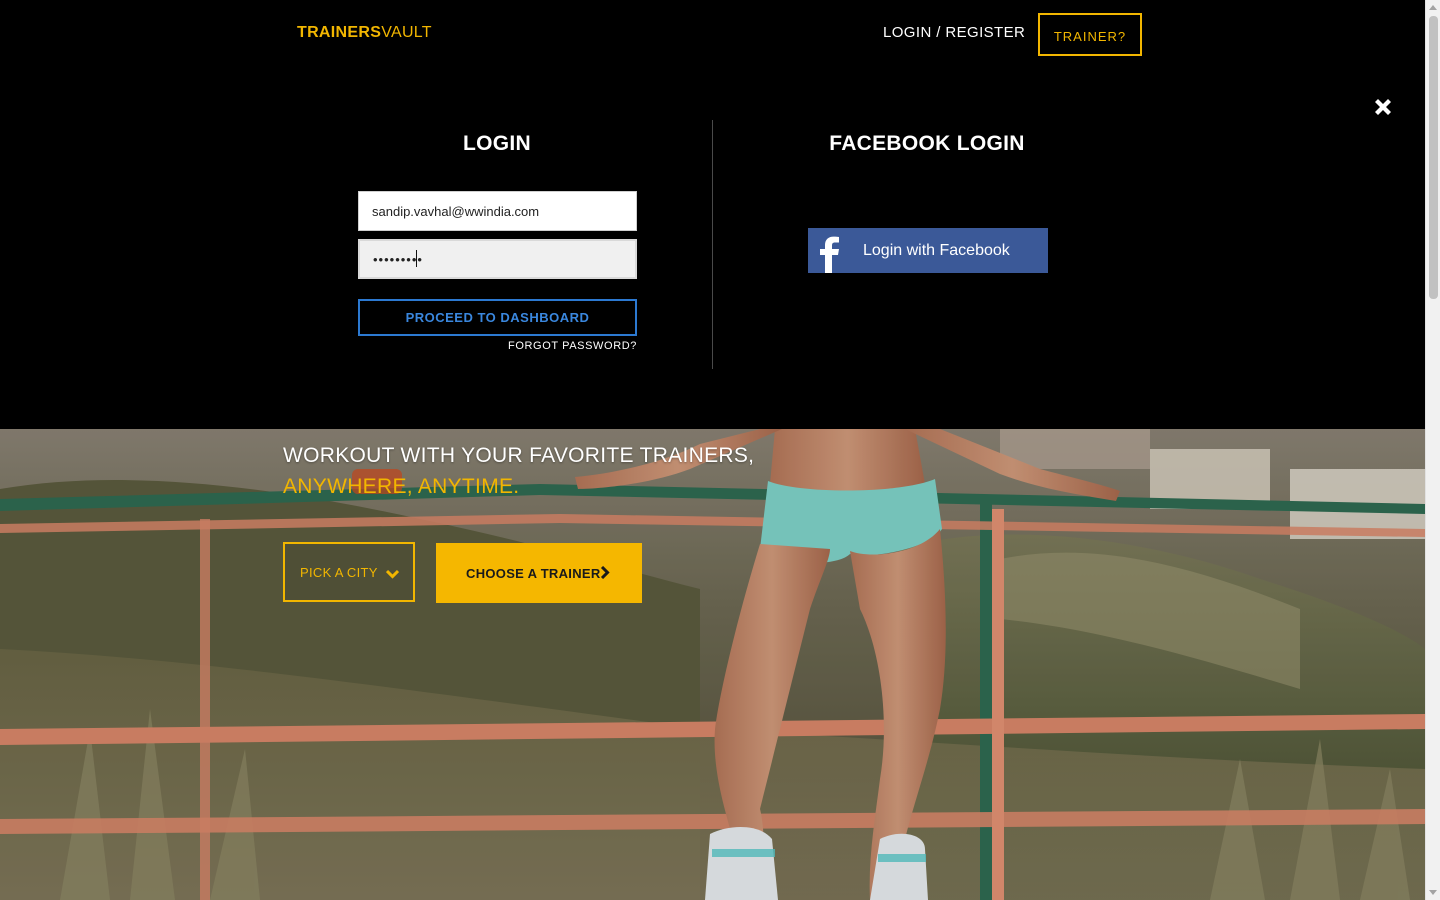 This screenshot has width=1440, height=900. Describe the element at coordinates (497, 317) in the screenshot. I see `proceed-to-dashboard-button: PROCEED TO DASHBOARD` at that location.